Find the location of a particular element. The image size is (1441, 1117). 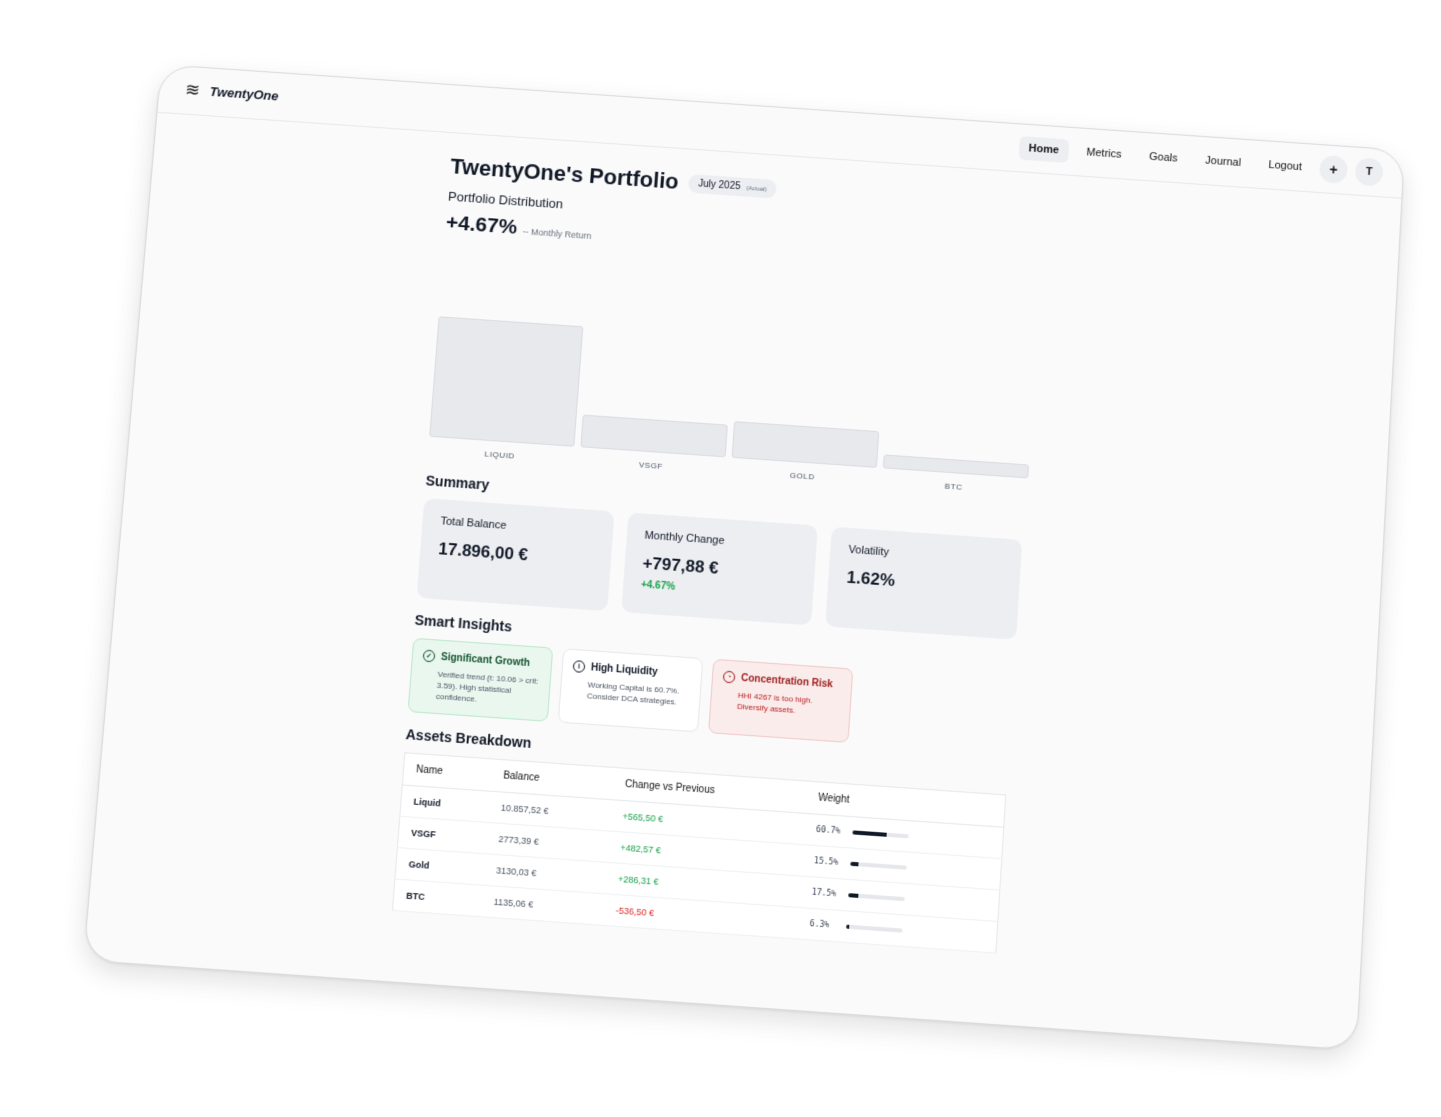

weight-wrap: 17.5% is located at coordinates (899, 898).